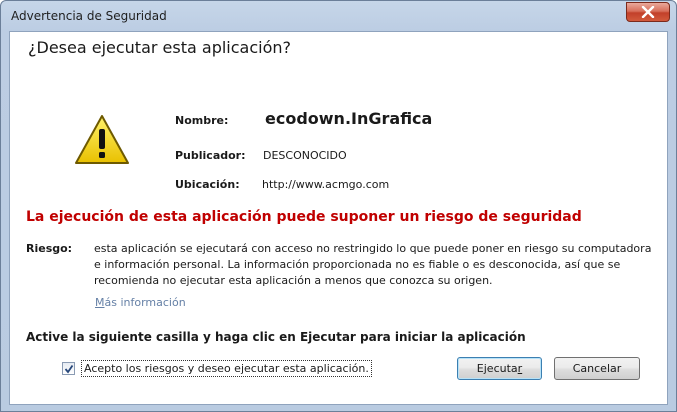 The height and width of the screenshot is (412, 677). I want to click on dialog-heading: ¿Desea ejecutar esta aplicación?, so click(159, 47).